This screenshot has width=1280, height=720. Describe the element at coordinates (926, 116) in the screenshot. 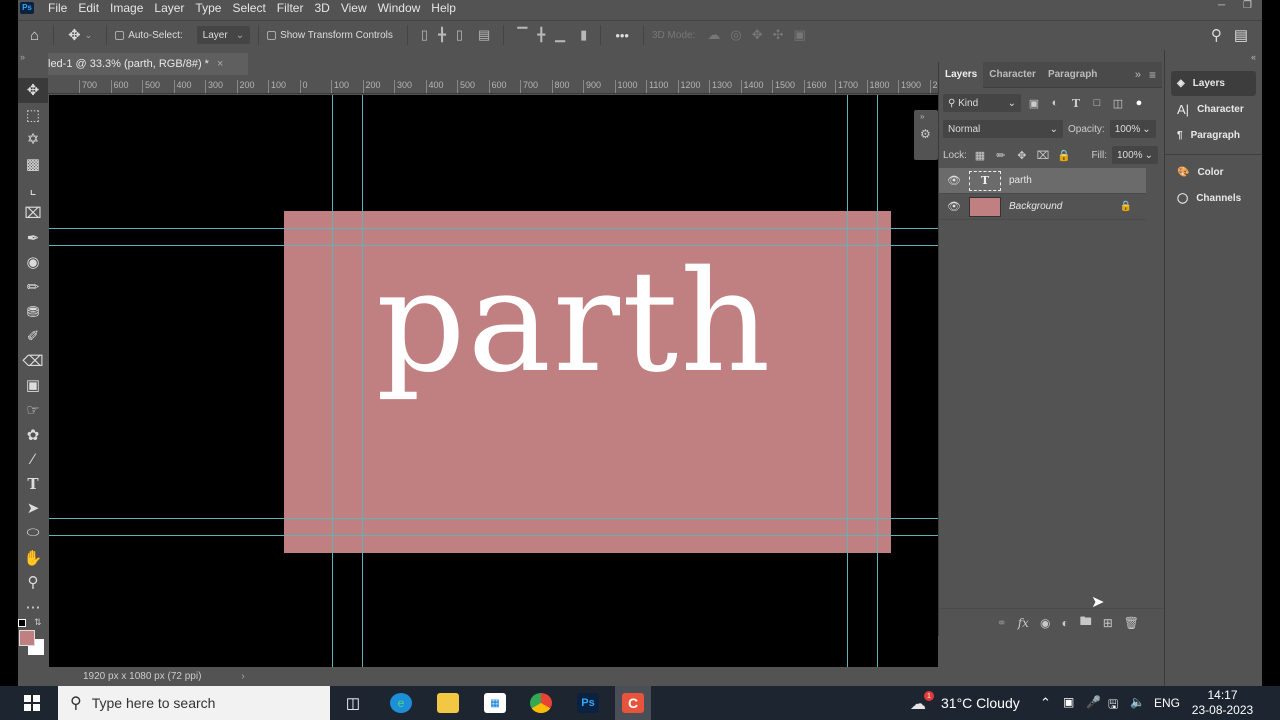

I see `expand-panel-icon: »` at that location.